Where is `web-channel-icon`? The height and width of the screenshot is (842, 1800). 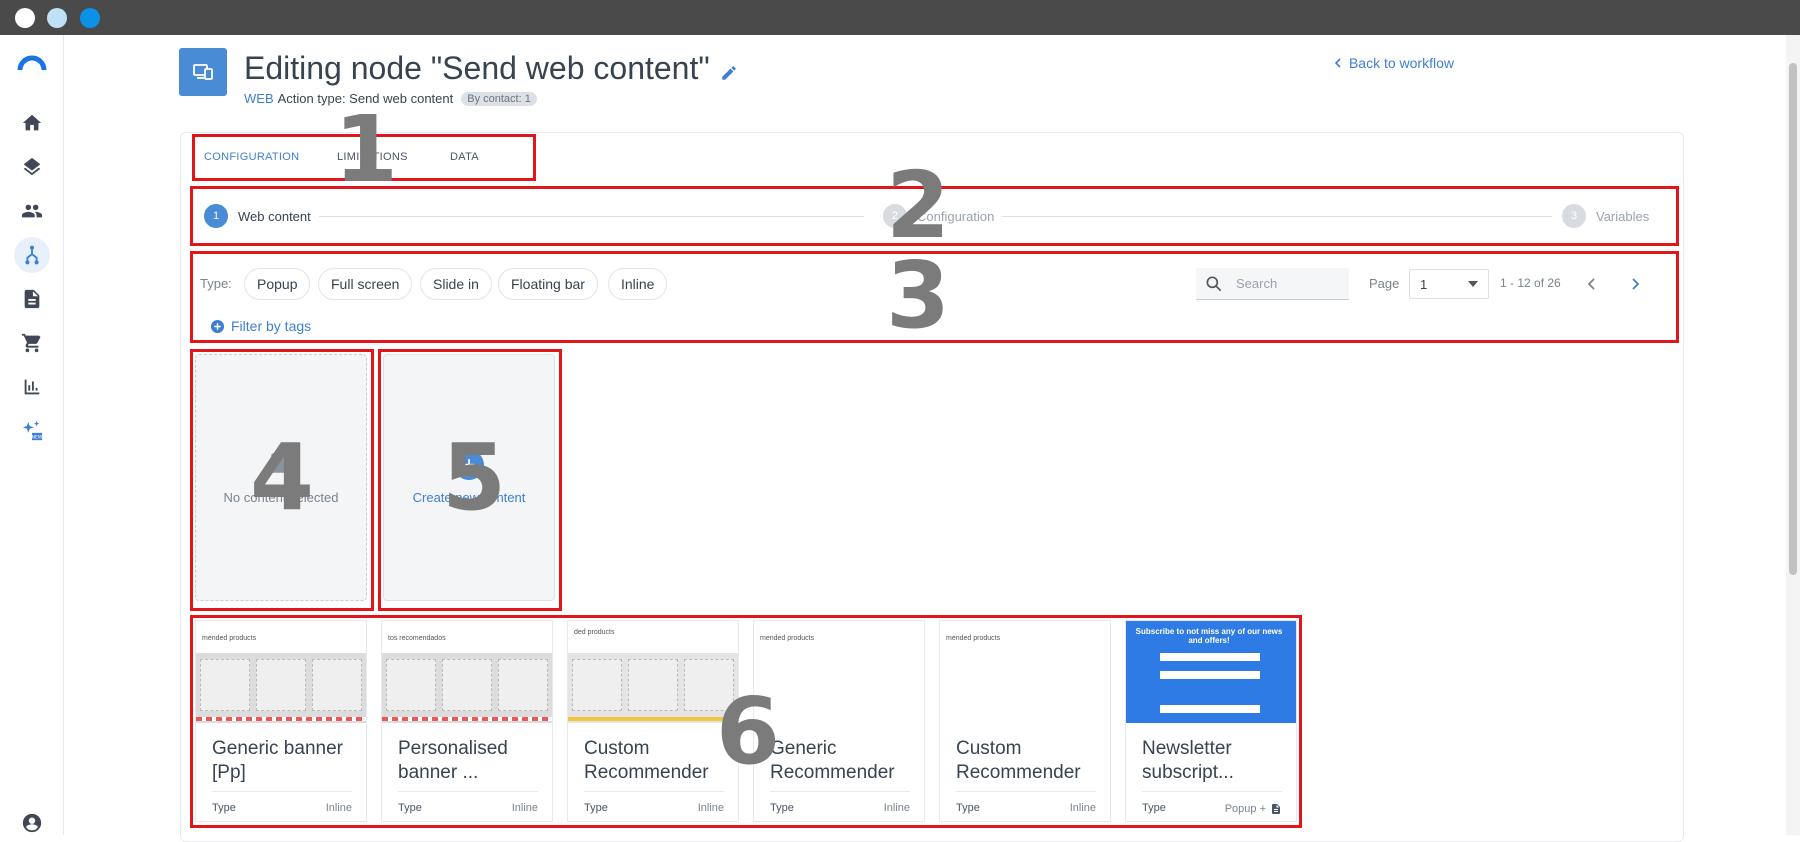 web-channel-icon is located at coordinates (203, 72).